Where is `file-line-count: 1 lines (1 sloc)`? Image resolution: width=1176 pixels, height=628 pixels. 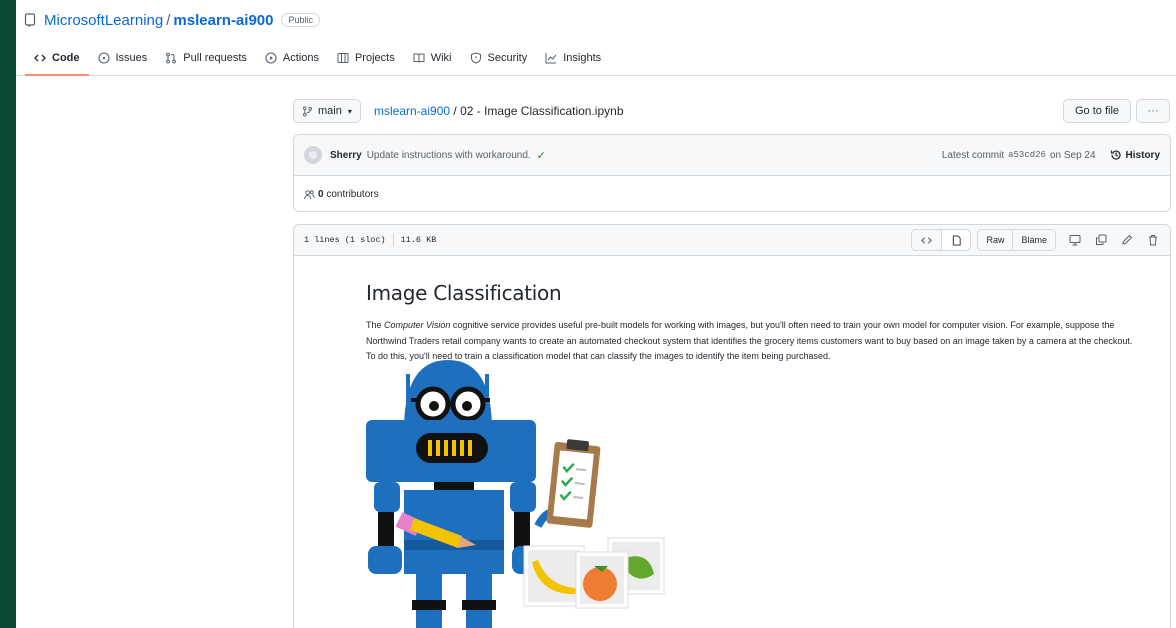
file-line-count: 1 lines (1 sloc) is located at coordinates (345, 240).